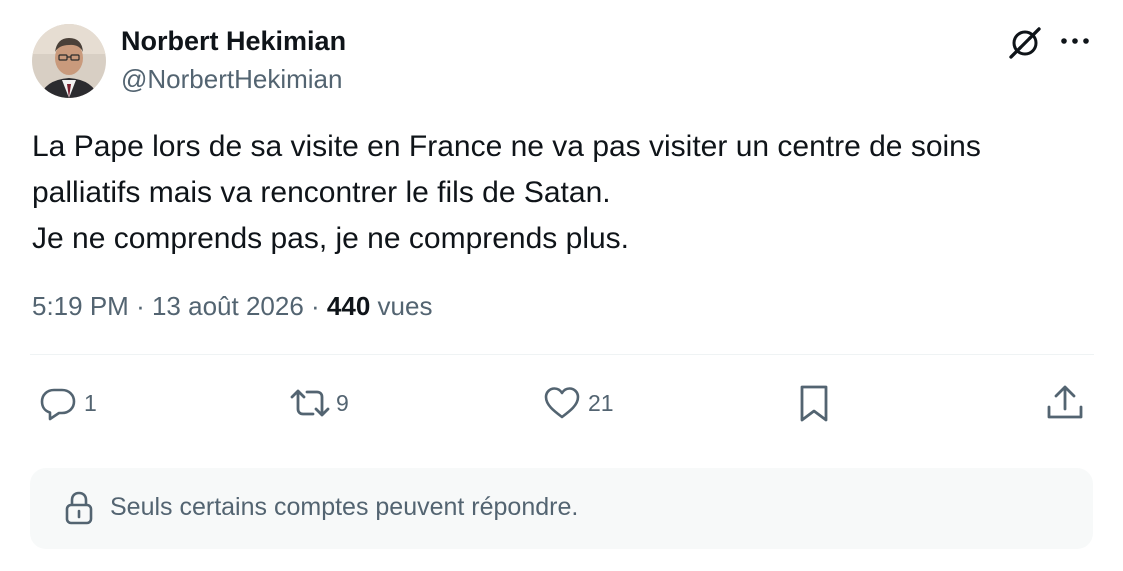 The image size is (1123, 571). What do you see at coordinates (344, 507) in the screenshot?
I see `reply-restriction-text: Seuls certains comptes peuvent répondre.` at bounding box center [344, 507].